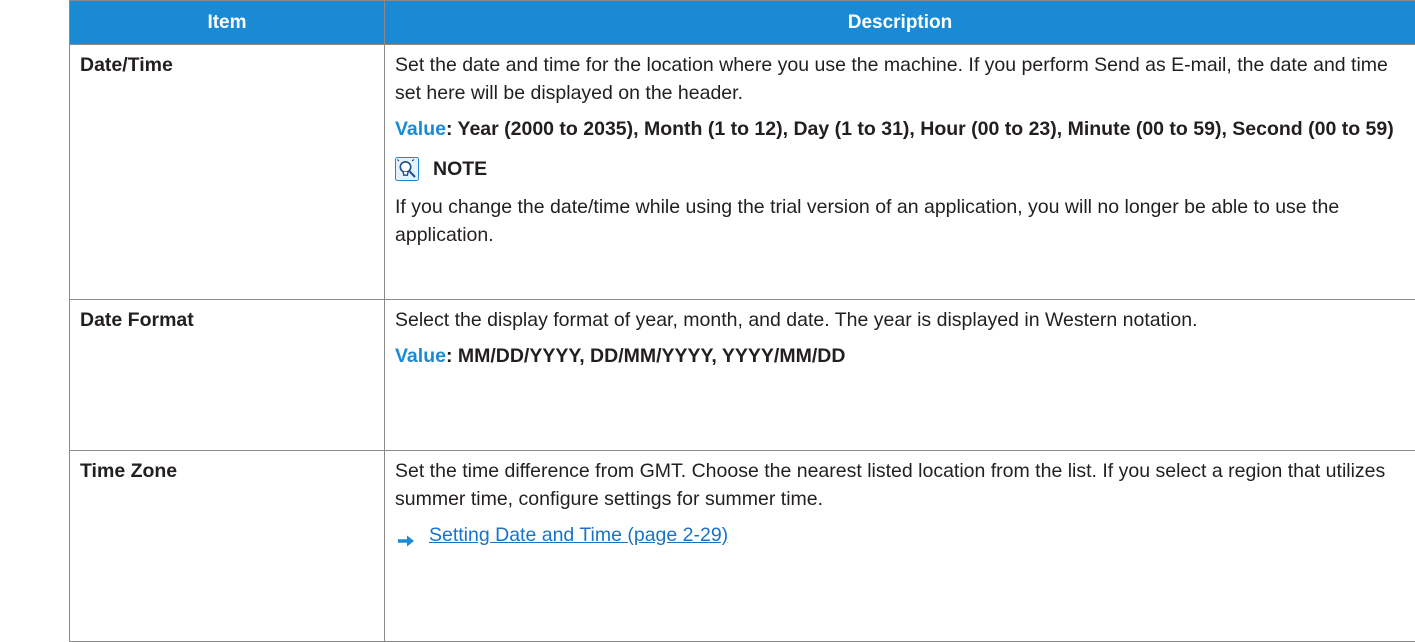  Describe the element at coordinates (645, 356) in the screenshot. I see `value-text: : MM/DD/YYYY, DD/MM/YYYY, YYYY/MM/DD` at that location.